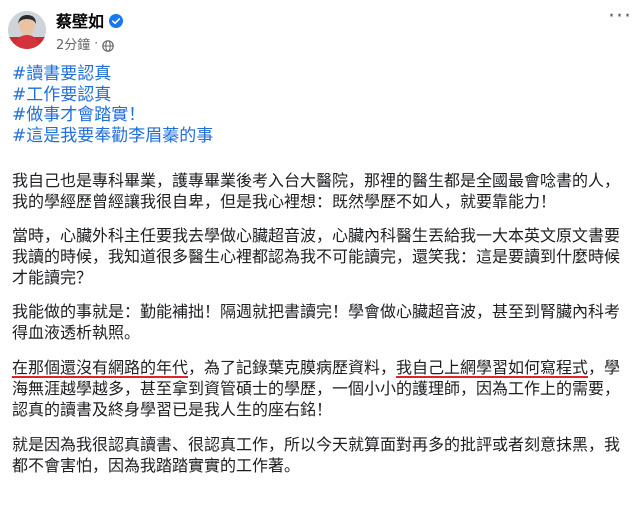 This screenshot has width=640, height=513. I want to click on hashtag-link: #做事才會踏實！, so click(112, 115).